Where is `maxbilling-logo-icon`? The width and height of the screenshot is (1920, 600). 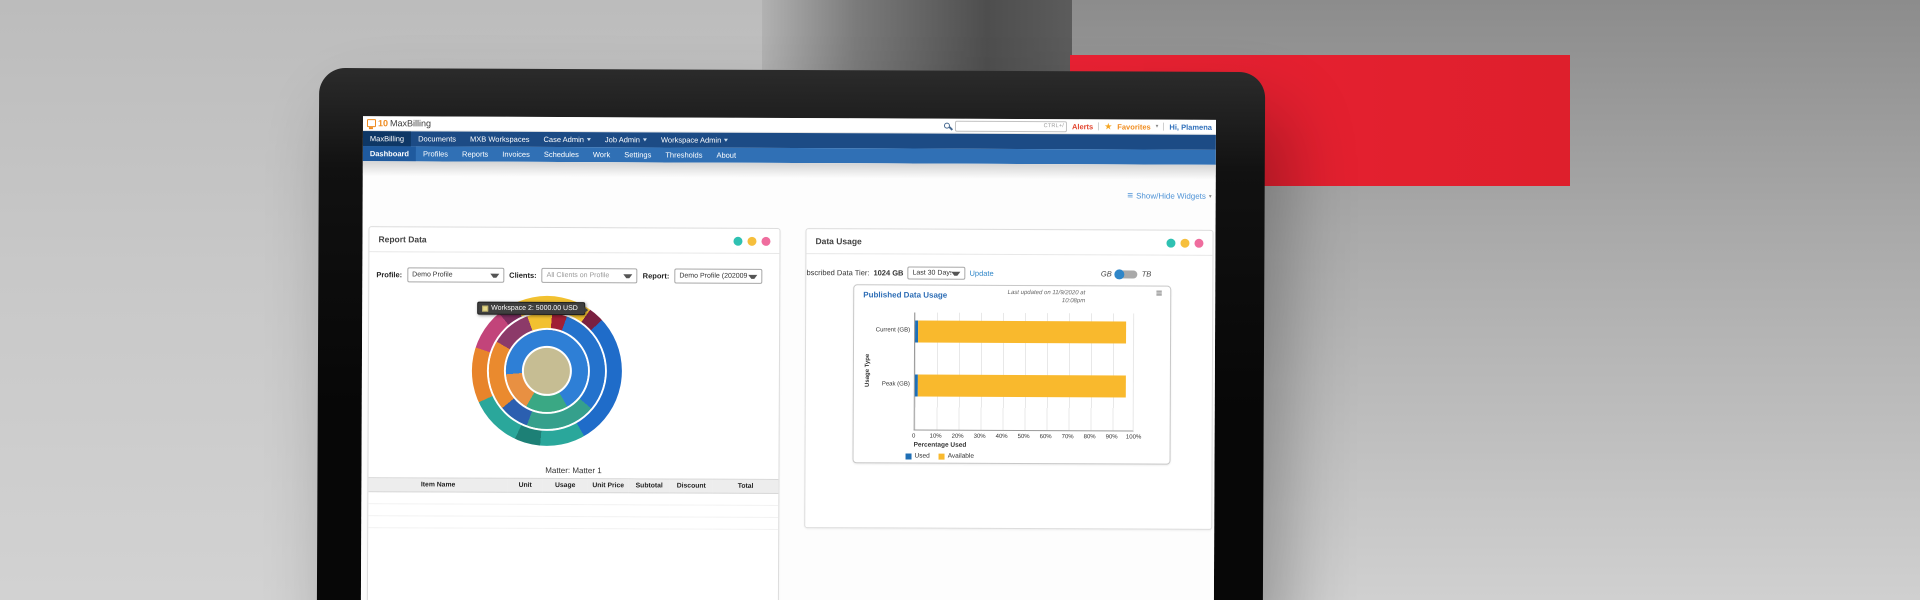
maxbilling-logo-icon is located at coordinates (371, 123).